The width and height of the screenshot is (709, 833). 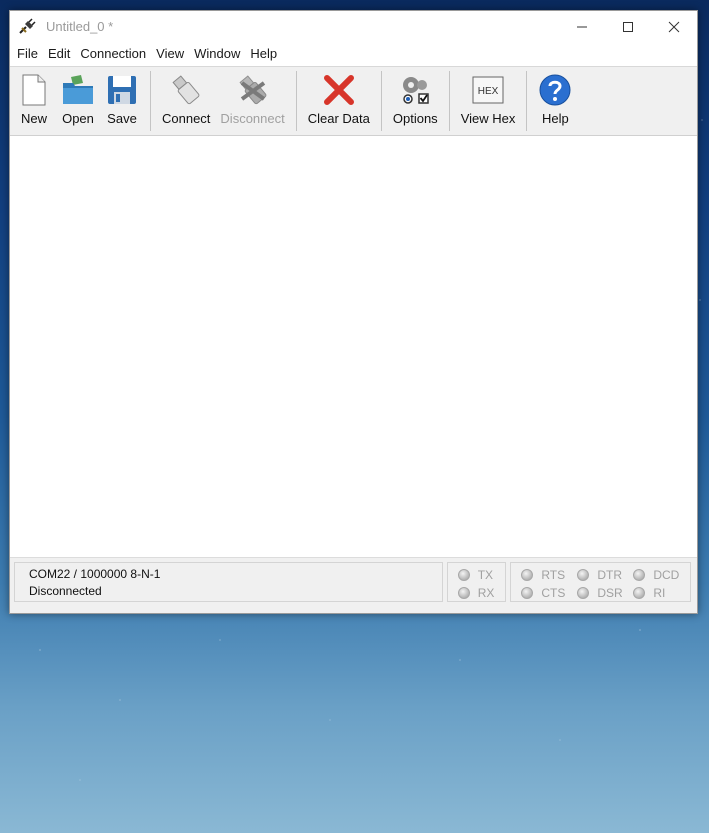 I want to click on save-label: Save, so click(x=122, y=118).